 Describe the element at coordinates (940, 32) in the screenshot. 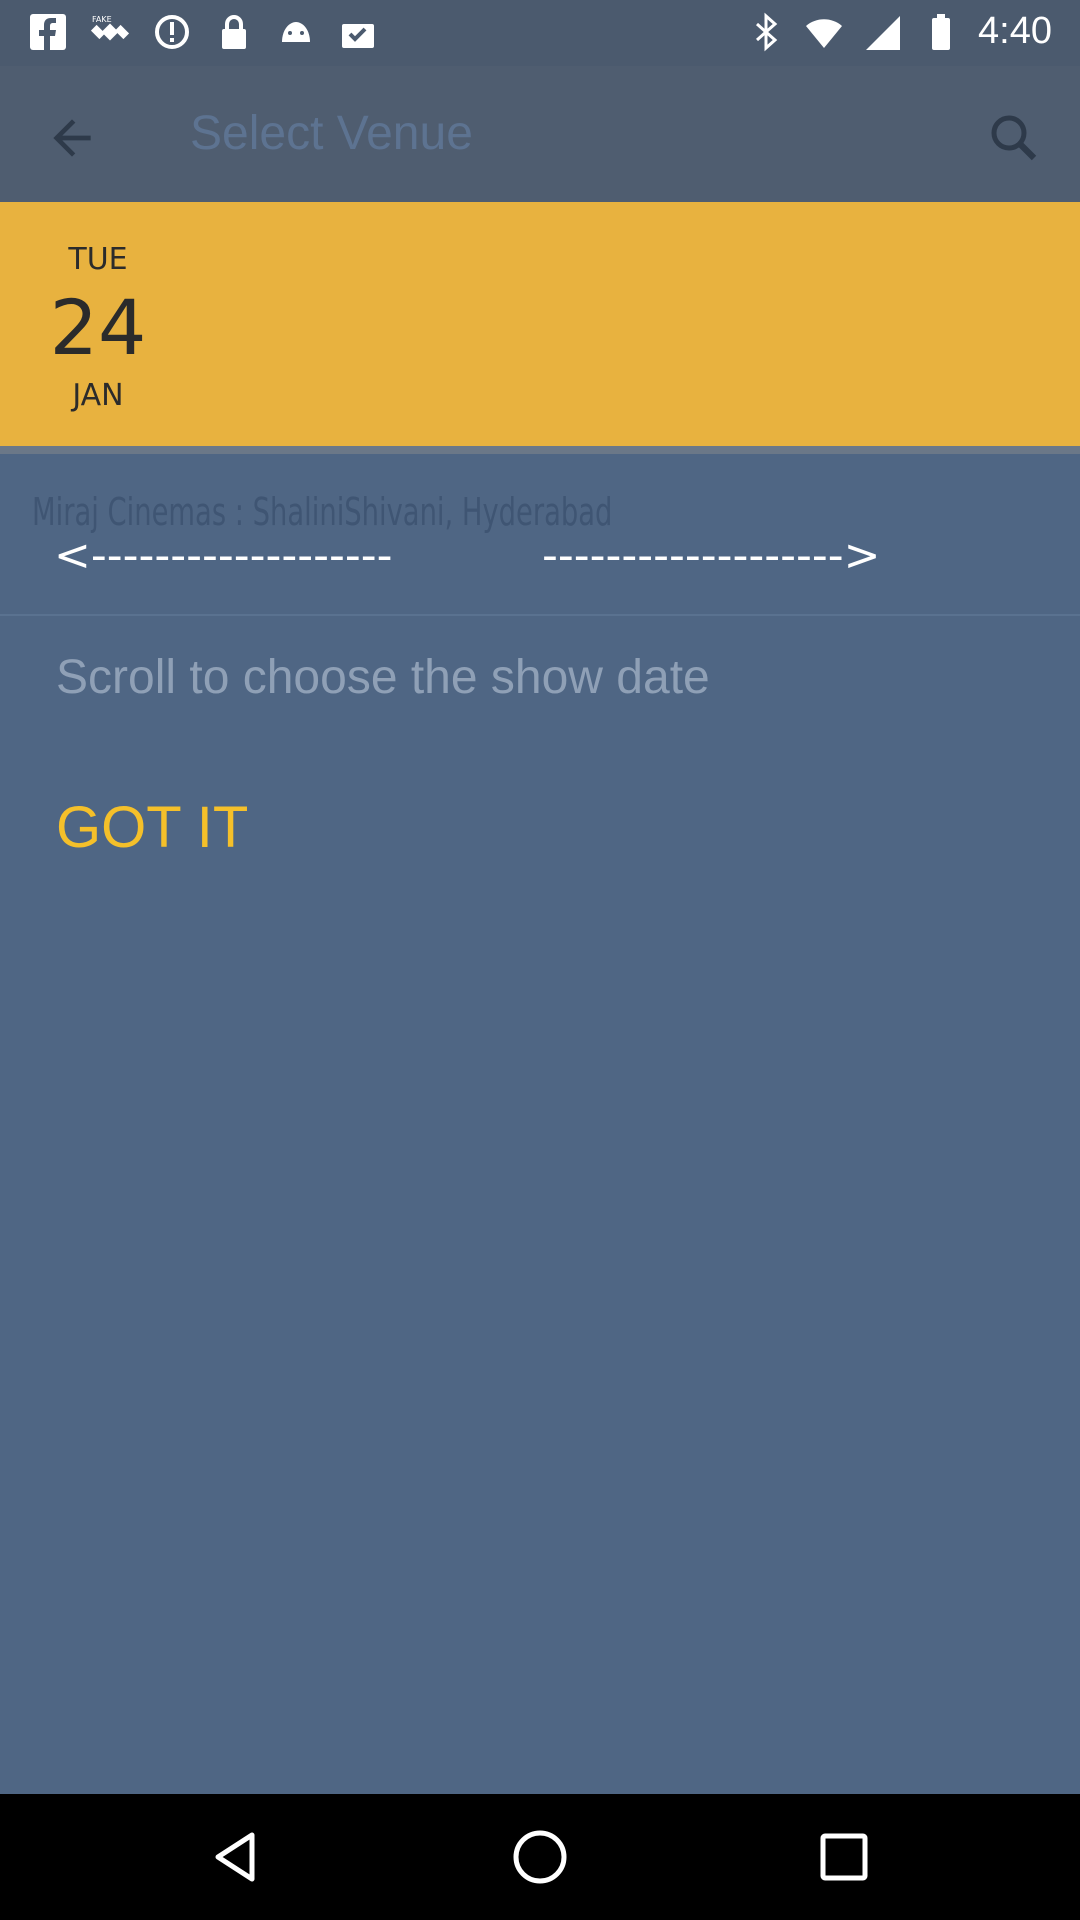

I see `battery-icon` at that location.